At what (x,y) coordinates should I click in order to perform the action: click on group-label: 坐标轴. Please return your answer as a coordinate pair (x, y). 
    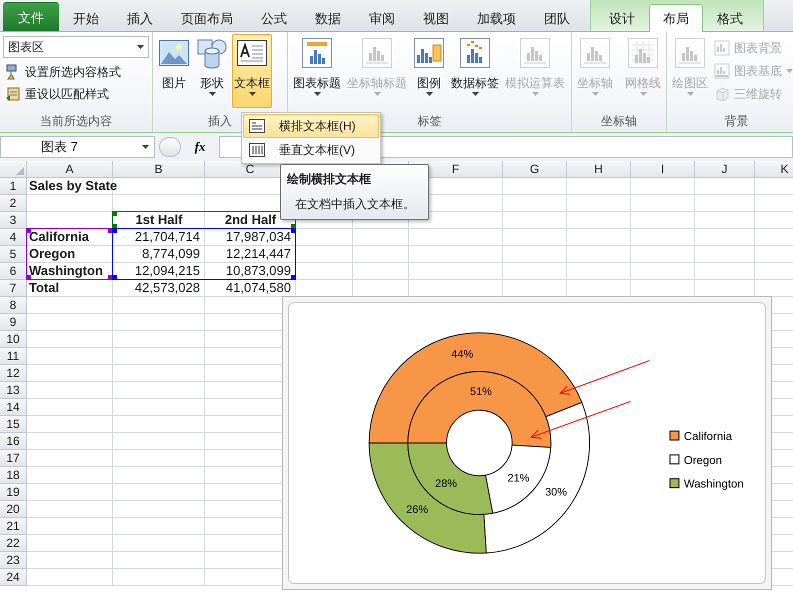
    Looking at the image, I should click on (619, 121).